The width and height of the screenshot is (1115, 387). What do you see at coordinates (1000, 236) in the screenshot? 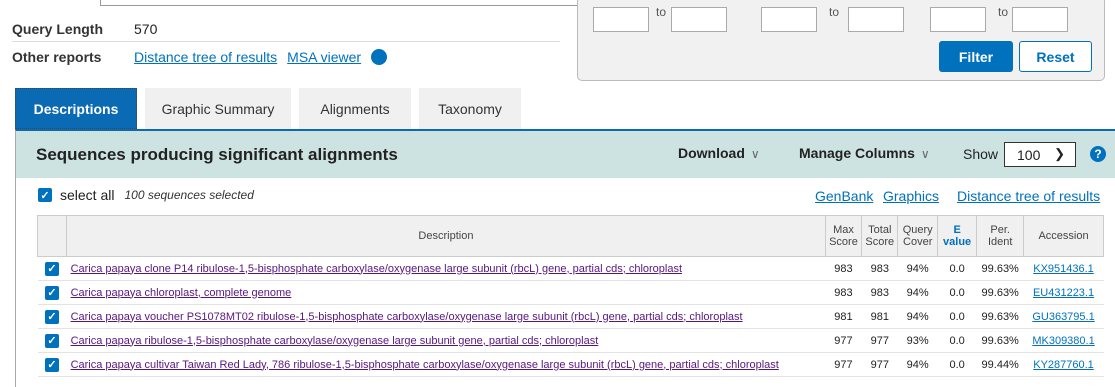
I see `col-per-ident: Per. Ident` at bounding box center [1000, 236].